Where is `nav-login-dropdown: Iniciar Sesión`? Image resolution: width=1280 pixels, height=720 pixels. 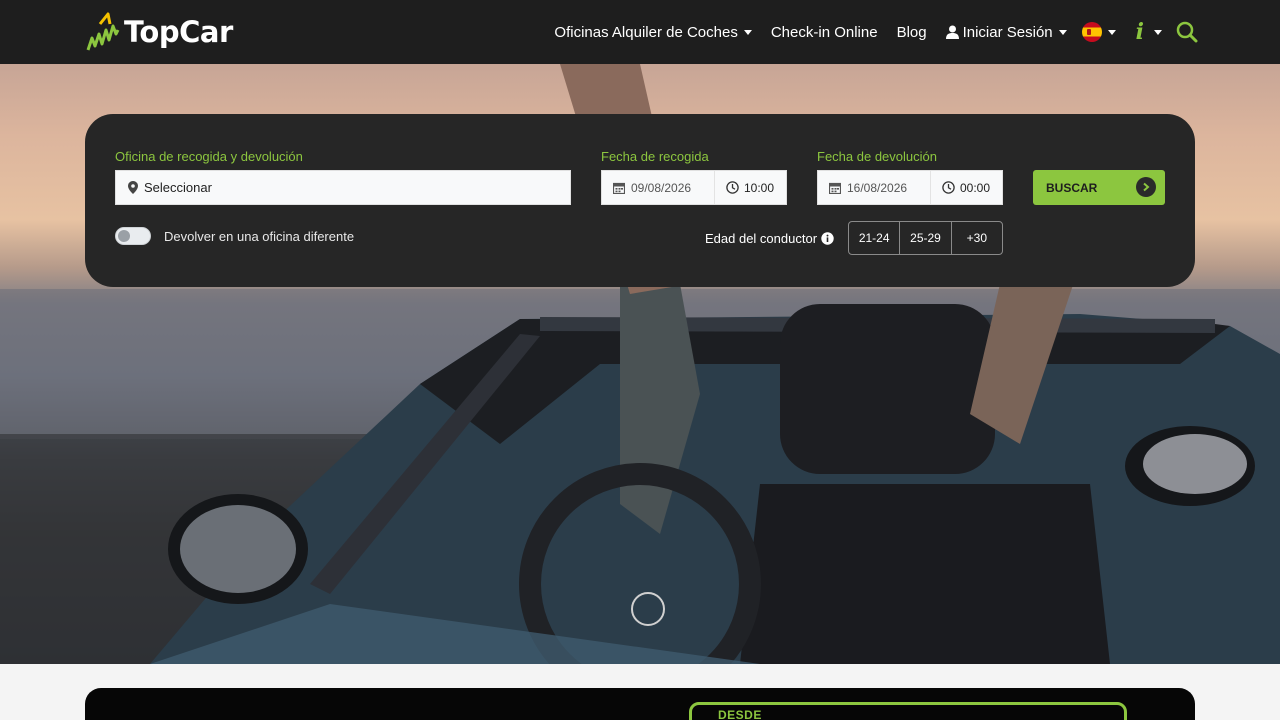
nav-login-dropdown: Iniciar Sesión is located at coordinates (1006, 32).